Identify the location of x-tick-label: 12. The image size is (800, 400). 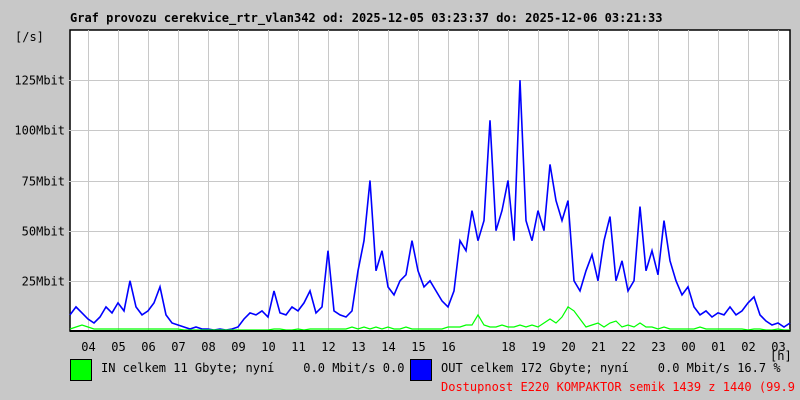
(328, 347).